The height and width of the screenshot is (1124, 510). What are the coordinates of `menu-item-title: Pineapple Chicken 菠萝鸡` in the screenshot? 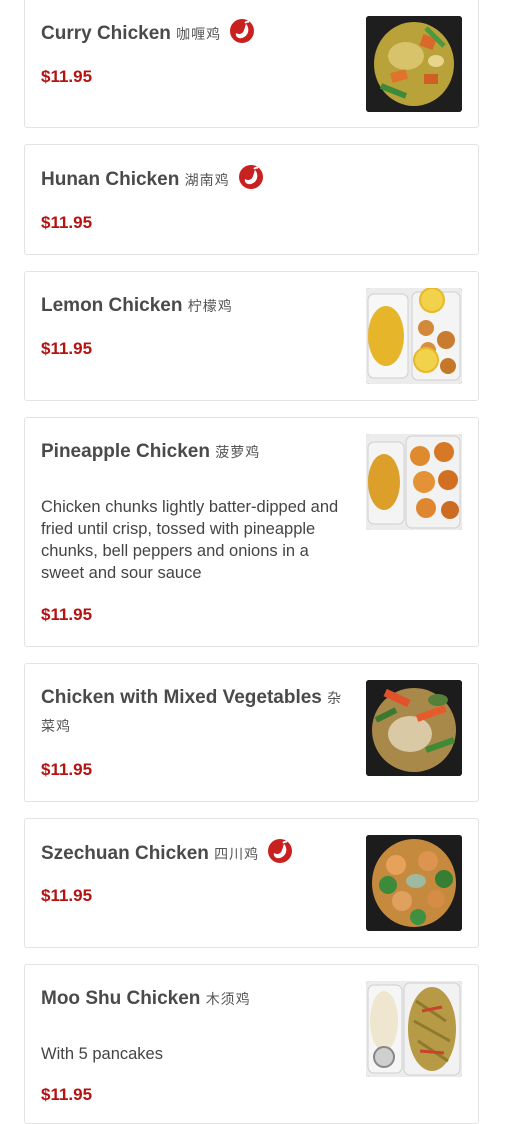 It's located at (196, 452).